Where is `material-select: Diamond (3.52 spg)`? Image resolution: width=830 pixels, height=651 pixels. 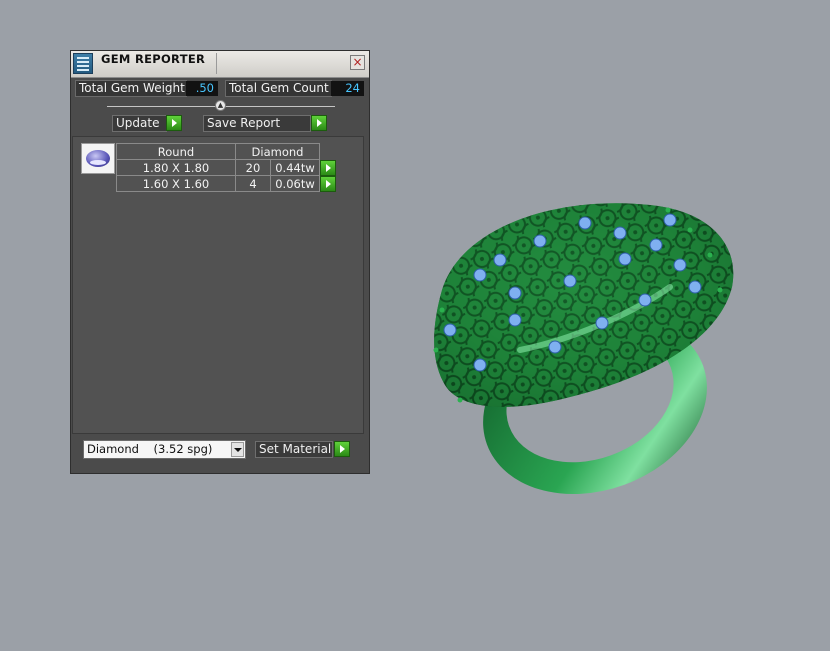
material-select: Diamond (3.52 spg) is located at coordinates (164, 449).